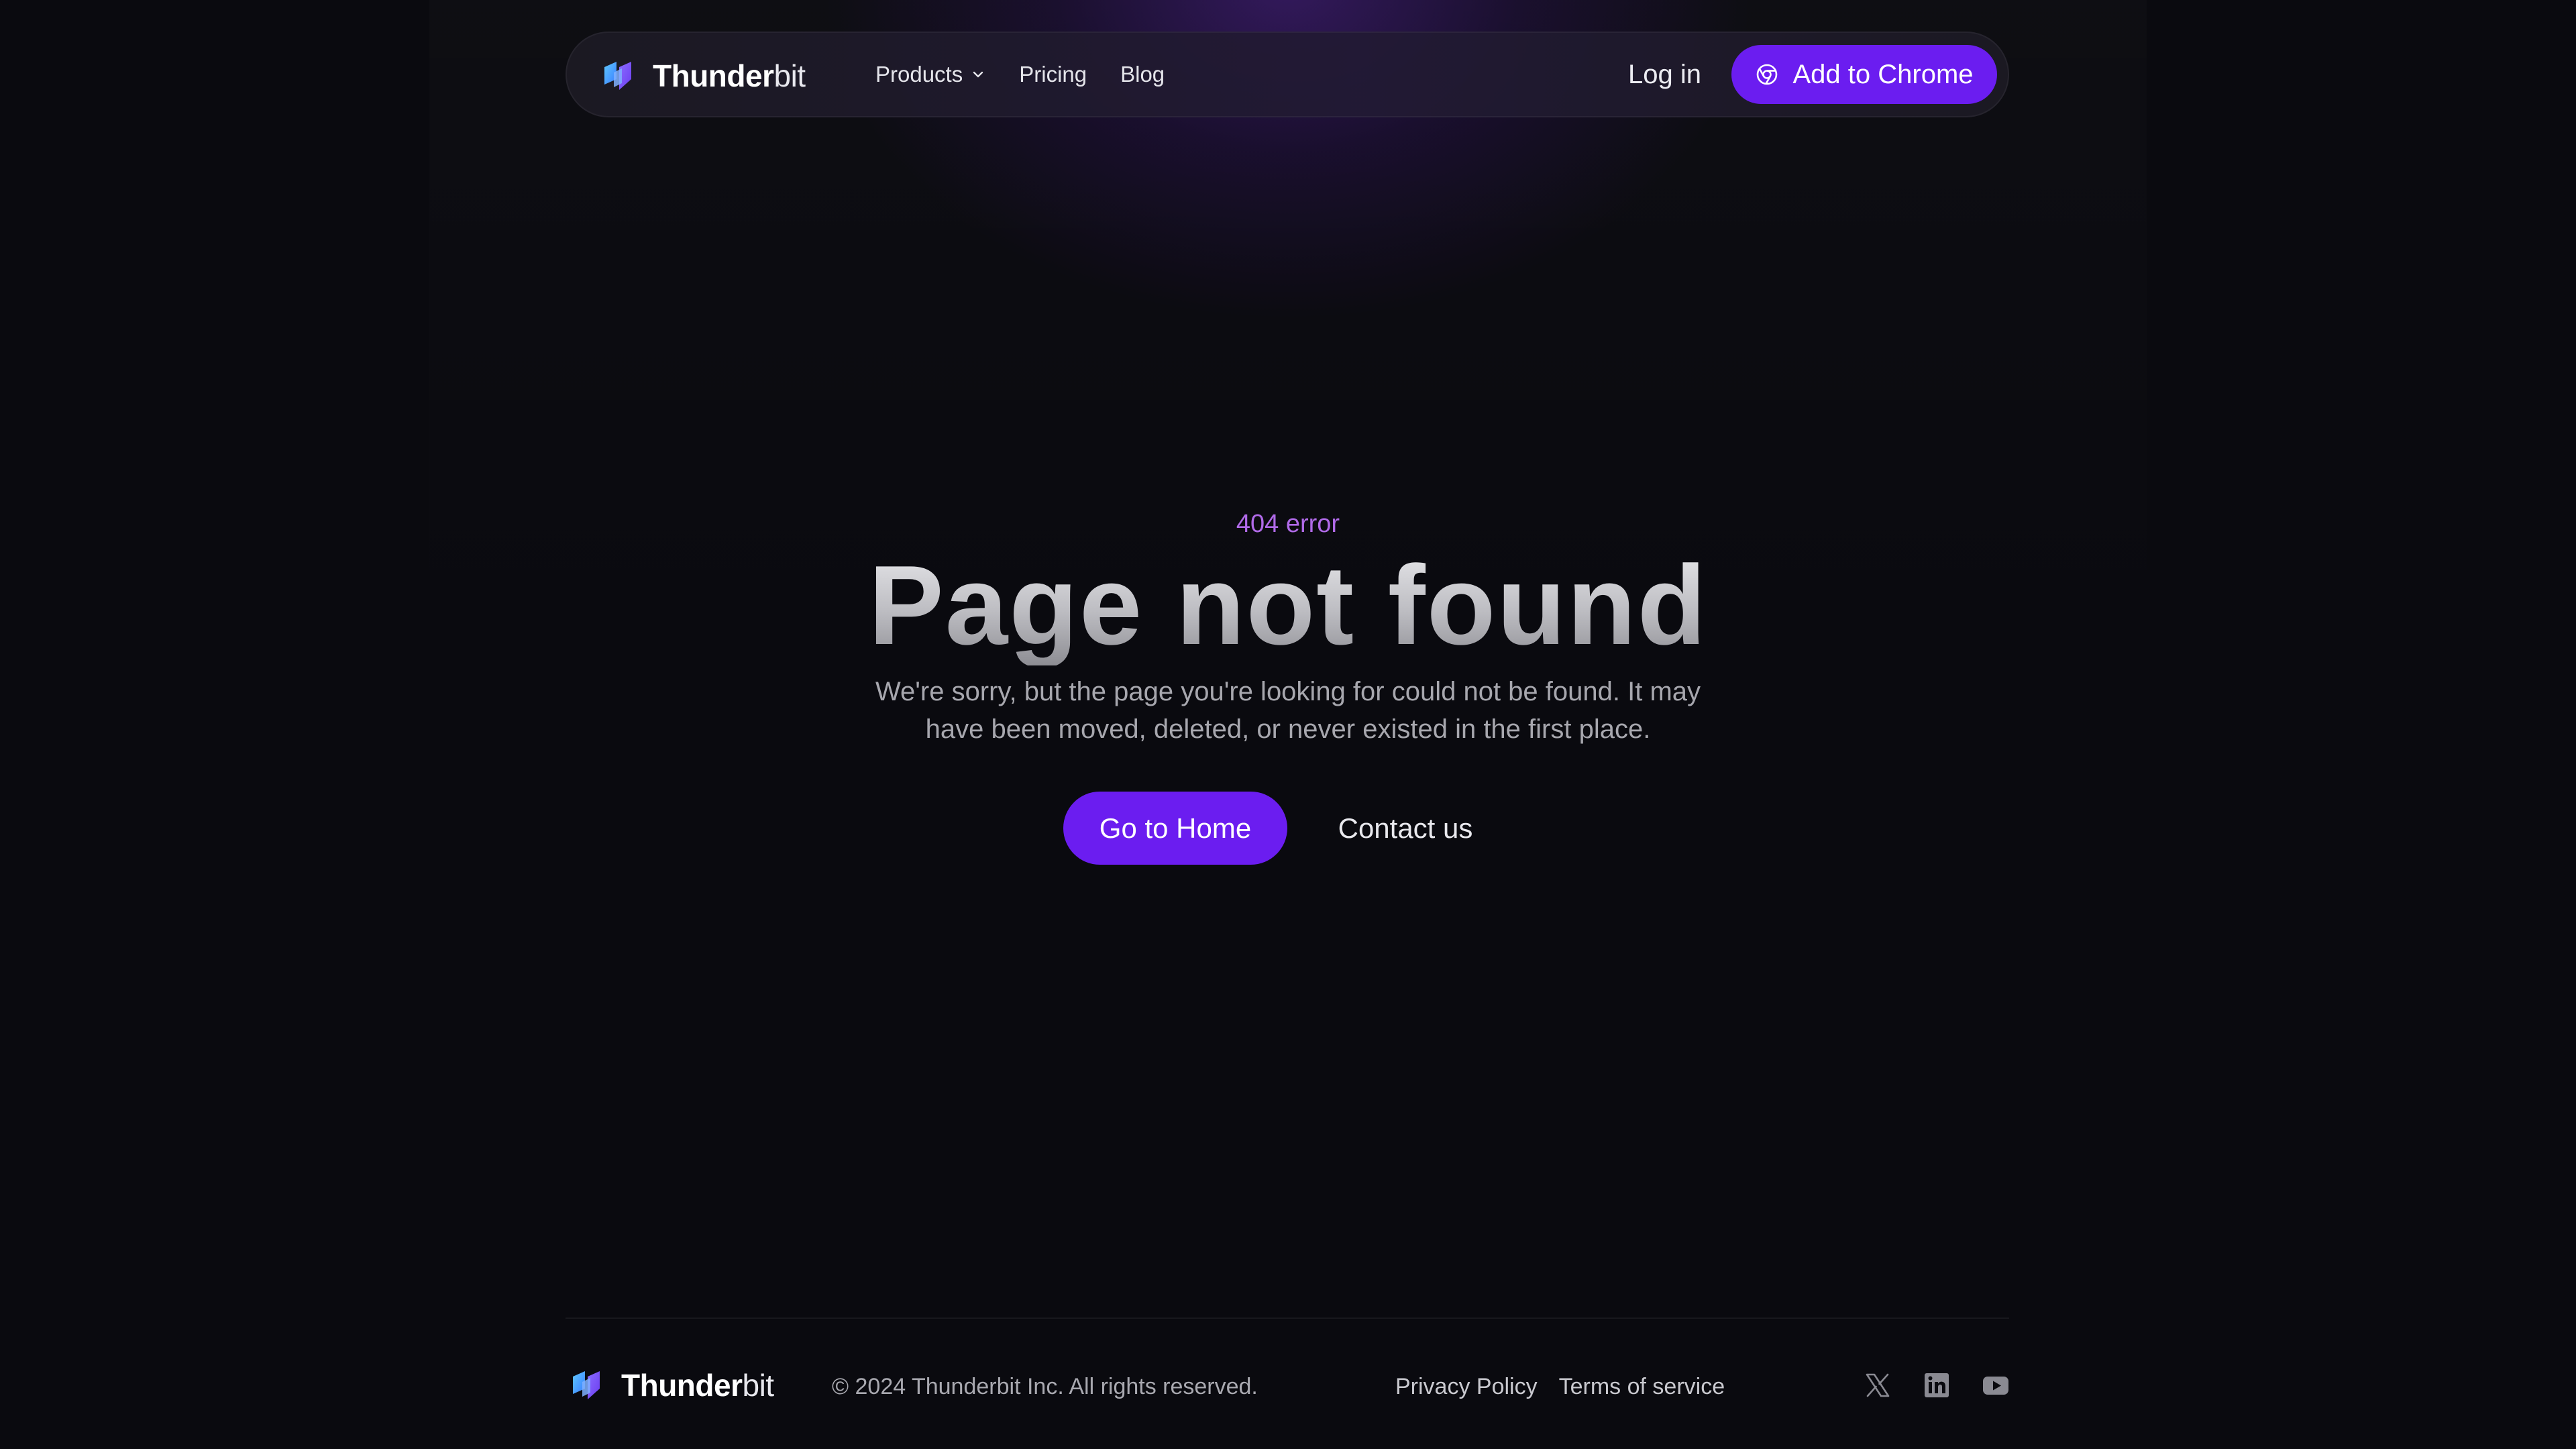 The width and height of the screenshot is (2576, 1449). I want to click on brand-logo-link: Thunderbit, so click(704, 76).